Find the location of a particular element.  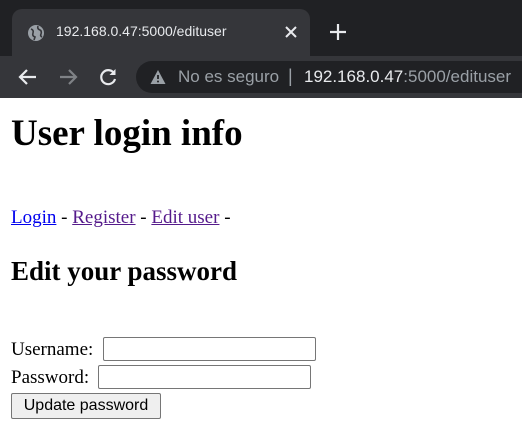

url-path: :5000/edituser is located at coordinates (457, 76).